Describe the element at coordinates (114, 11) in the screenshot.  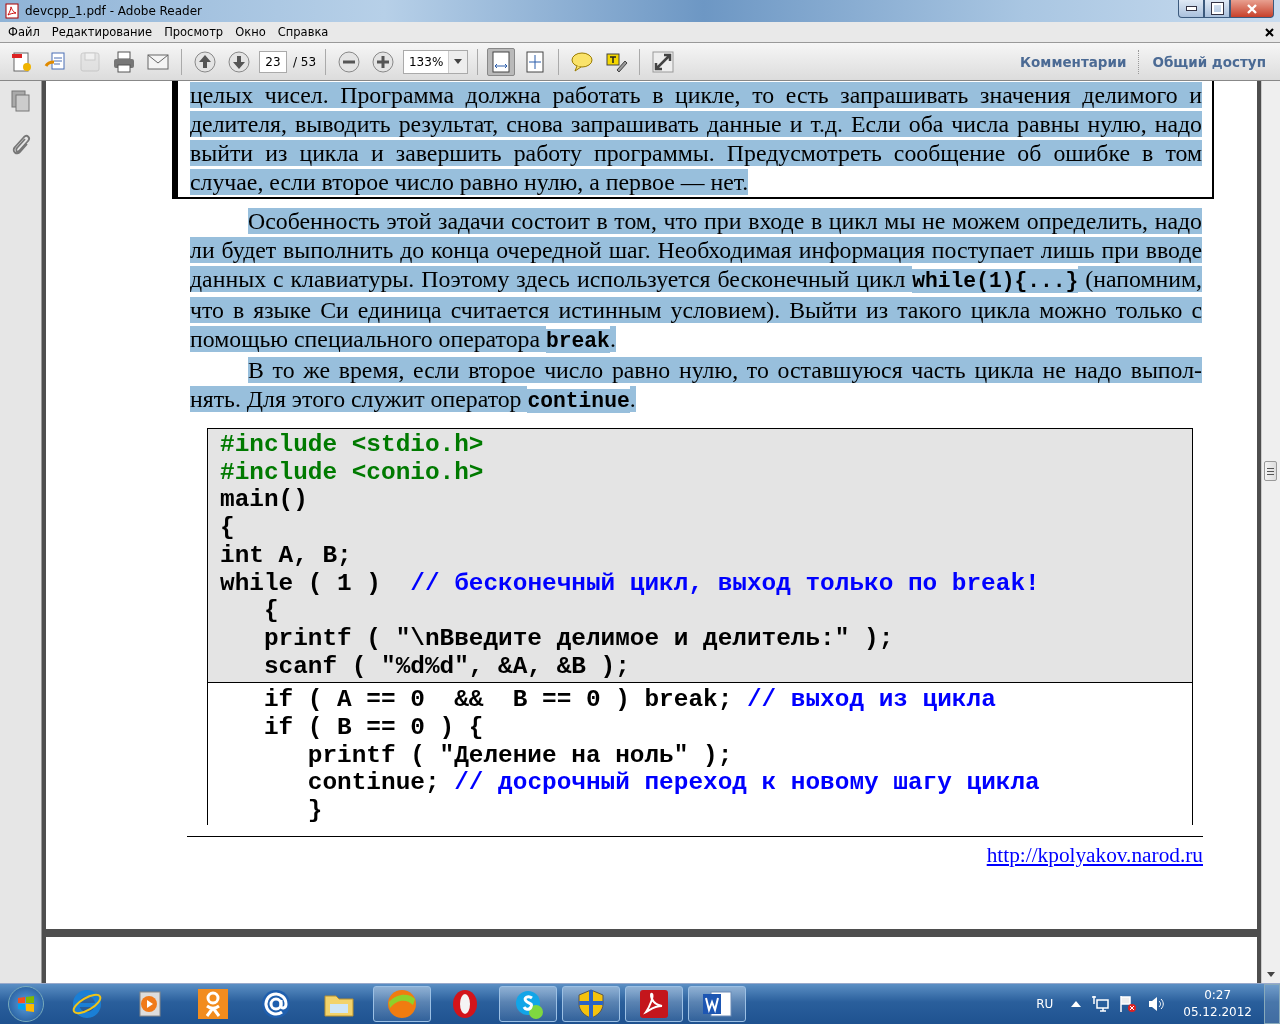
I see `window-title: devcpp_1.pdf - Adobe Reader` at that location.